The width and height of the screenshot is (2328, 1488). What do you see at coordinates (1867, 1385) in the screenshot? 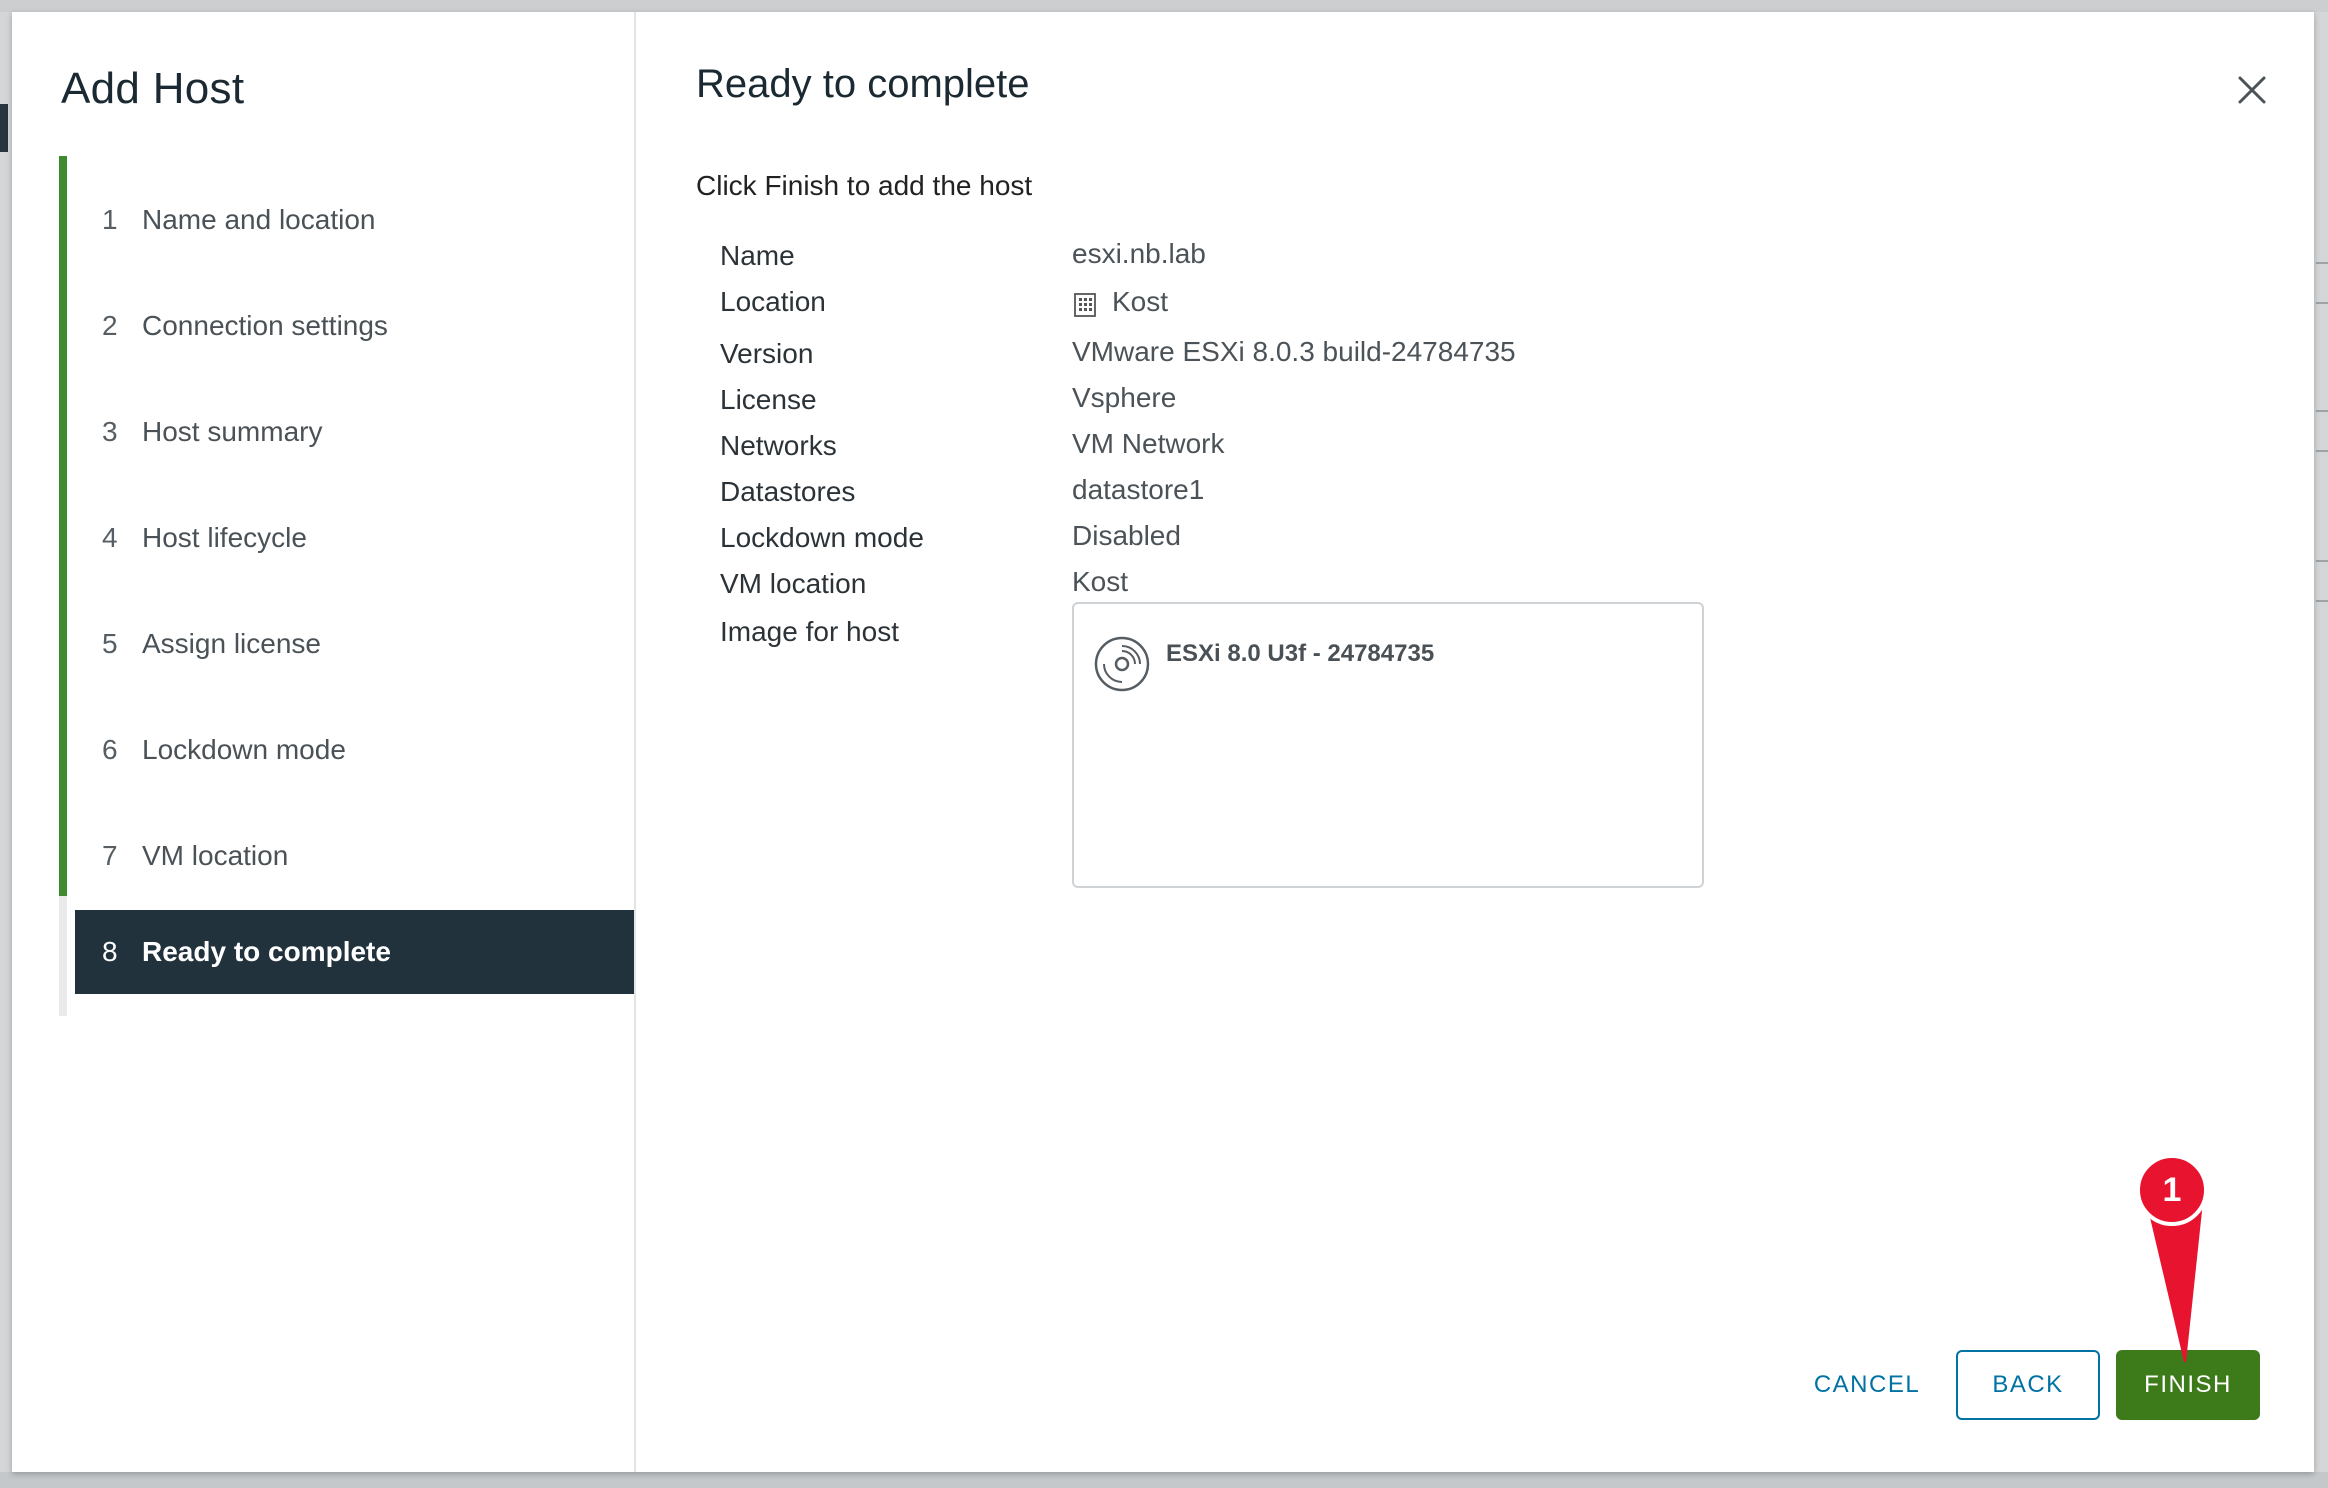
I see `cancel-button: CANCEL` at bounding box center [1867, 1385].